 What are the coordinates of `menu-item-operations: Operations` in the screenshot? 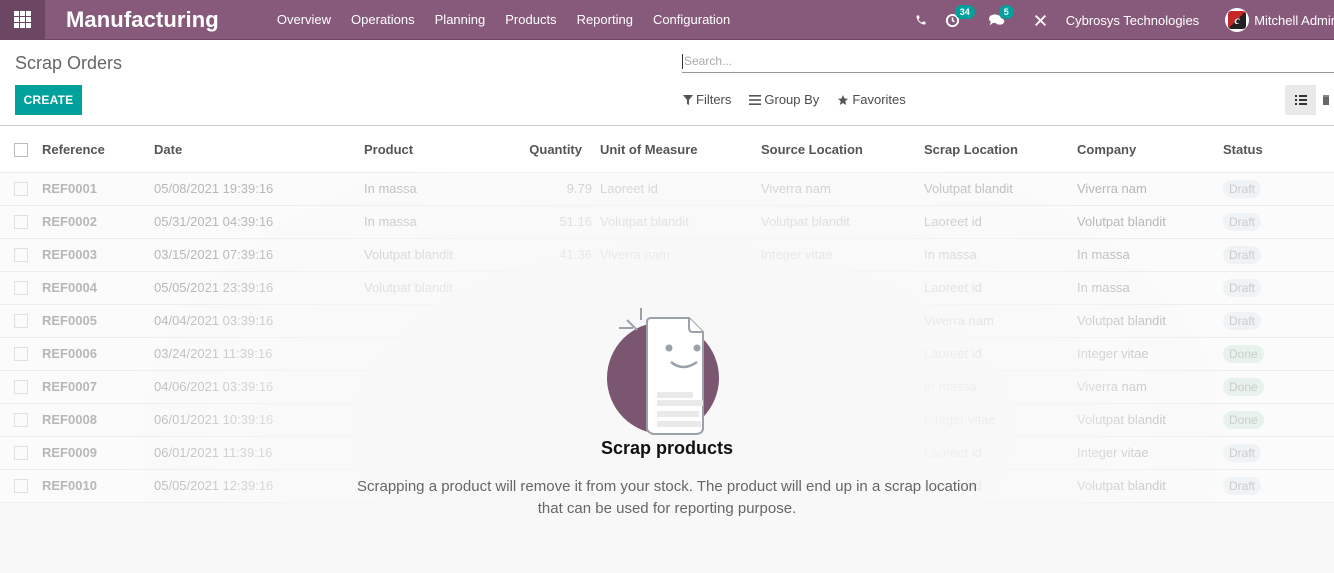 It's located at (383, 19).